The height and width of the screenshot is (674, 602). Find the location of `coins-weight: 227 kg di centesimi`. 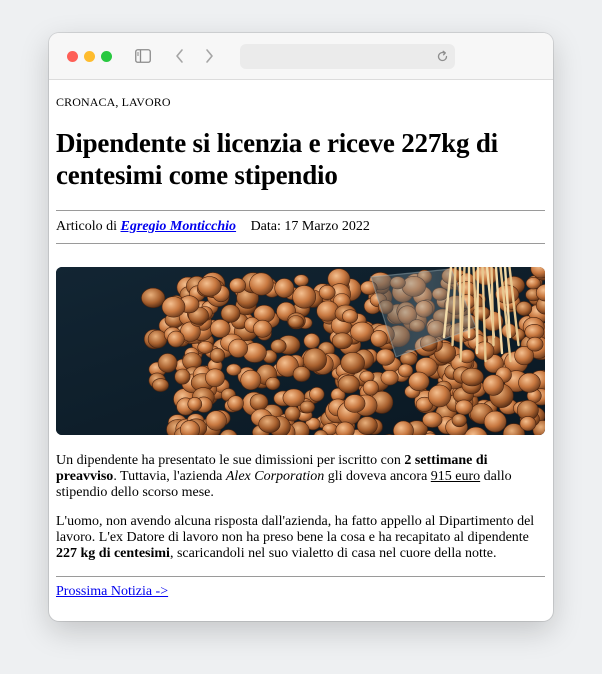

coins-weight: 227 kg di centesimi is located at coordinates (113, 553).